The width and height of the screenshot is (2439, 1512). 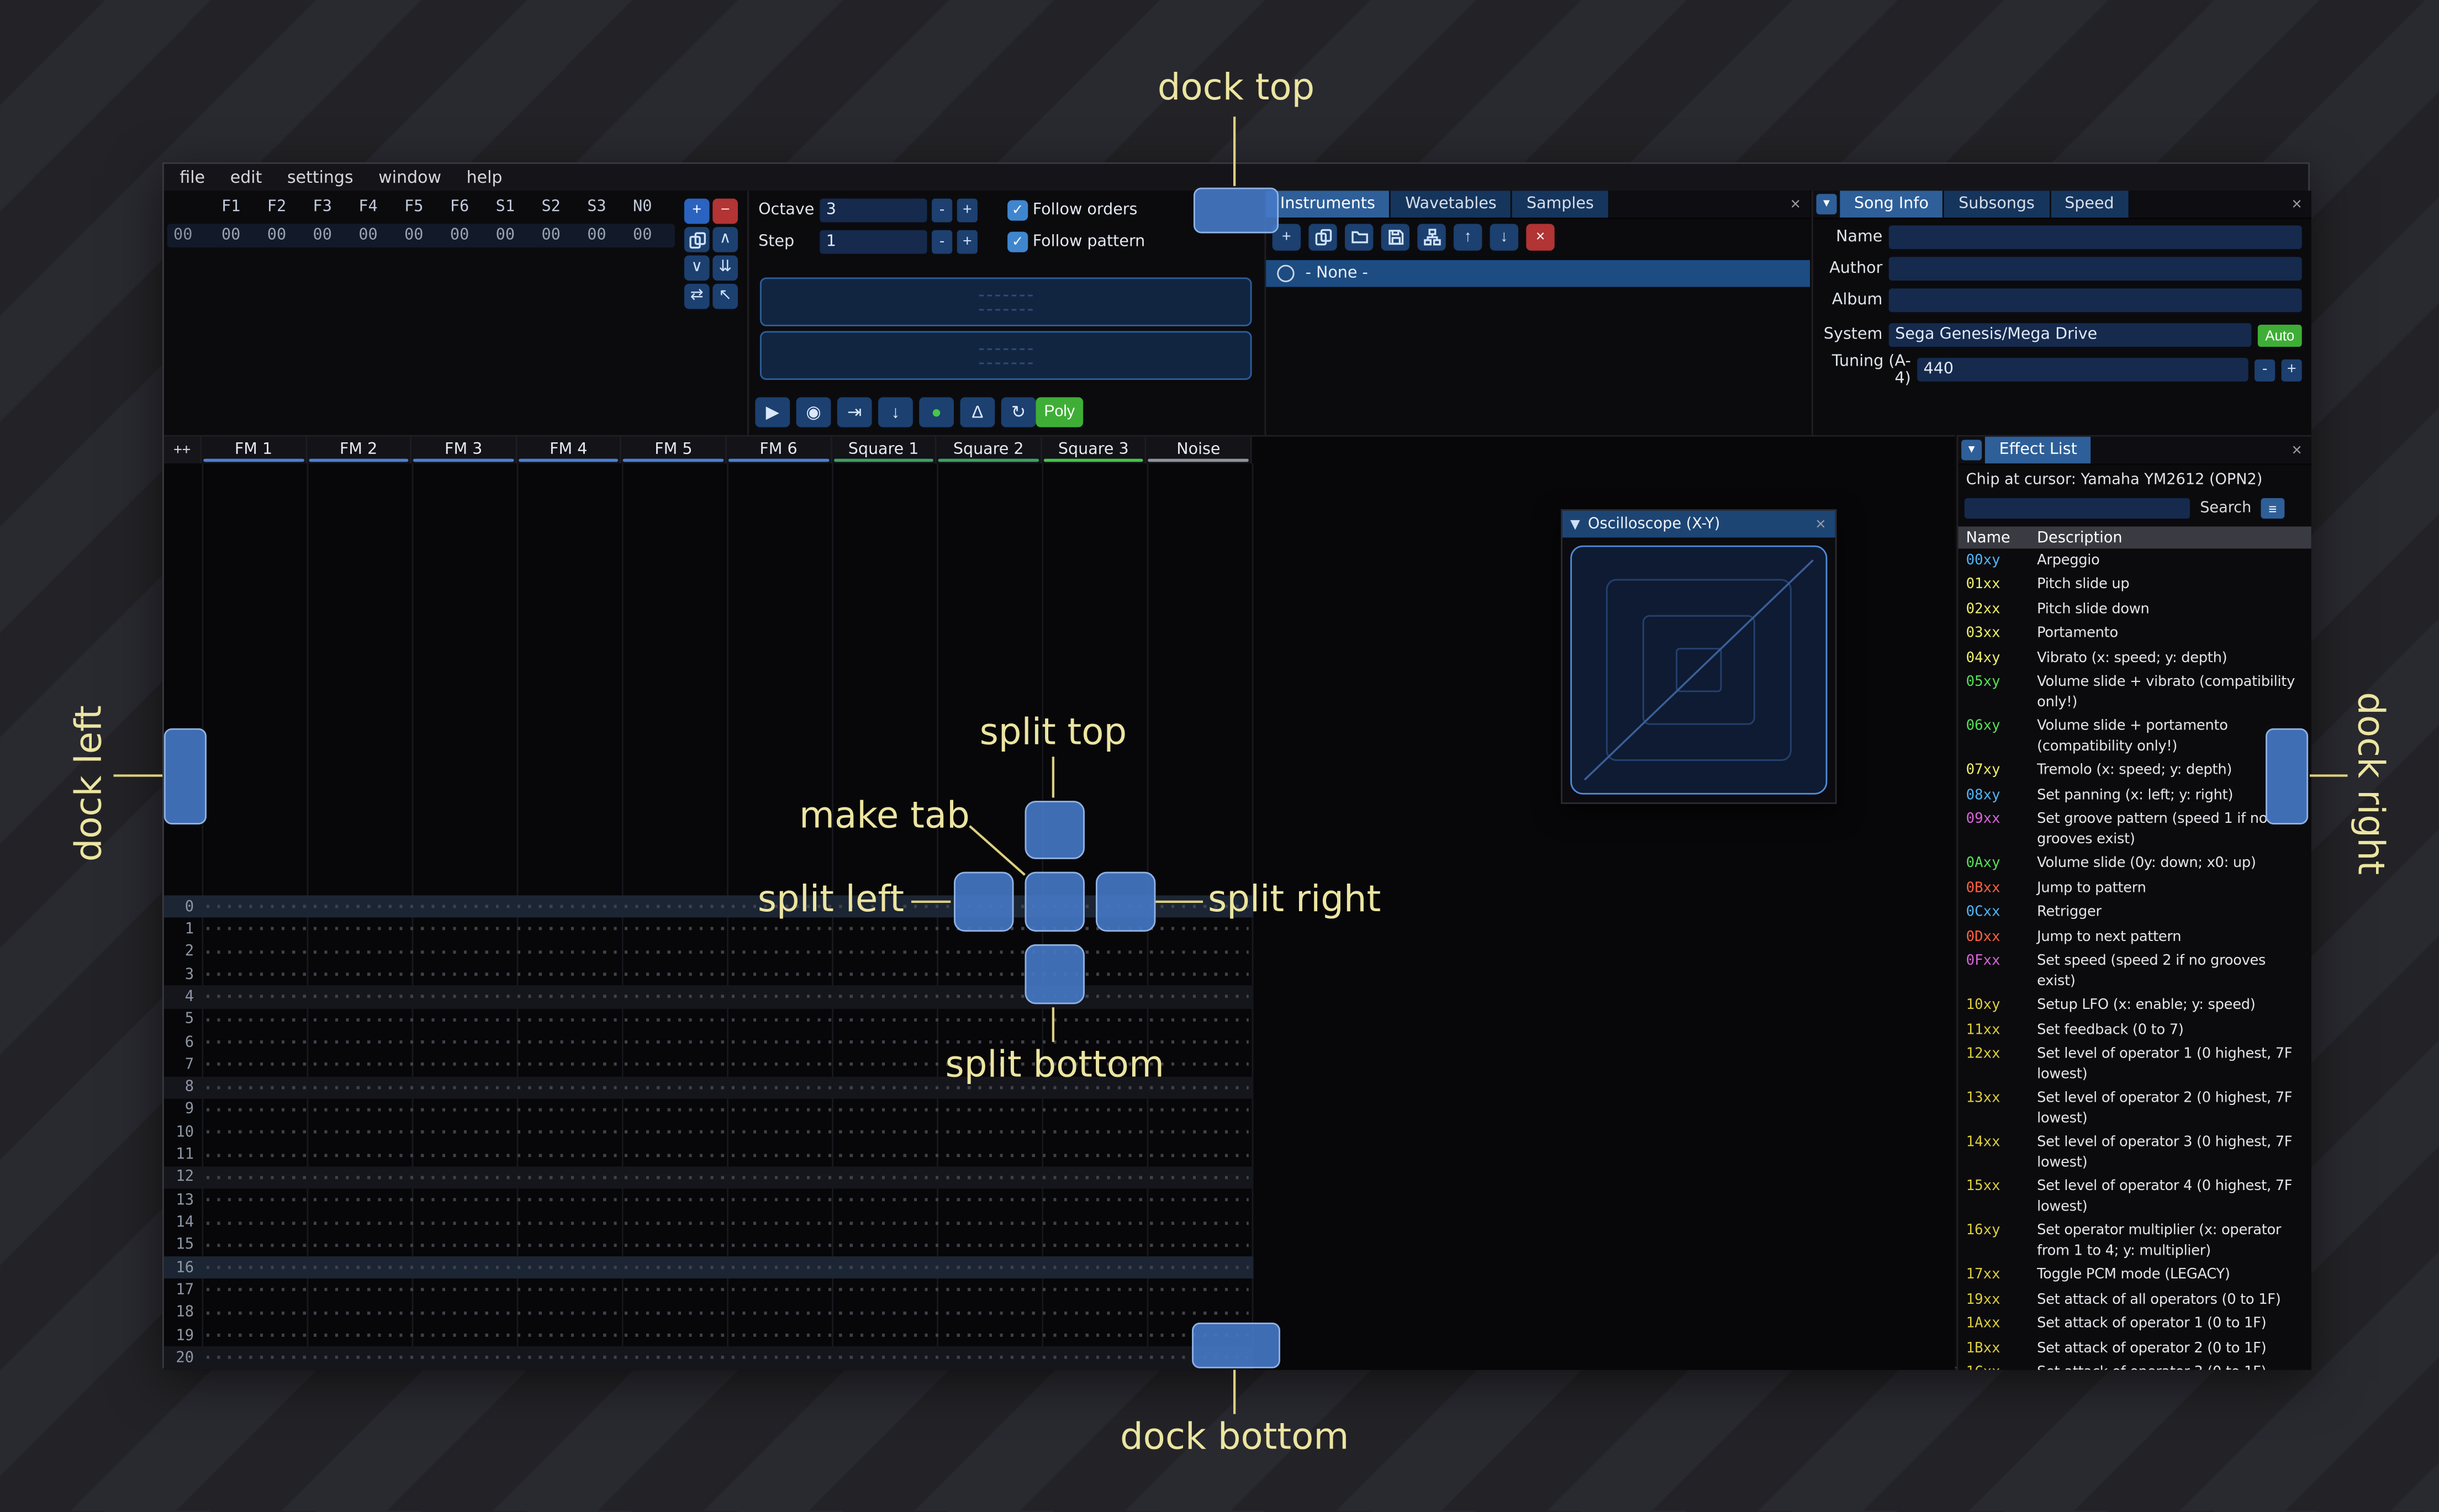 I want to click on menu-item: settings, so click(x=320, y=177).